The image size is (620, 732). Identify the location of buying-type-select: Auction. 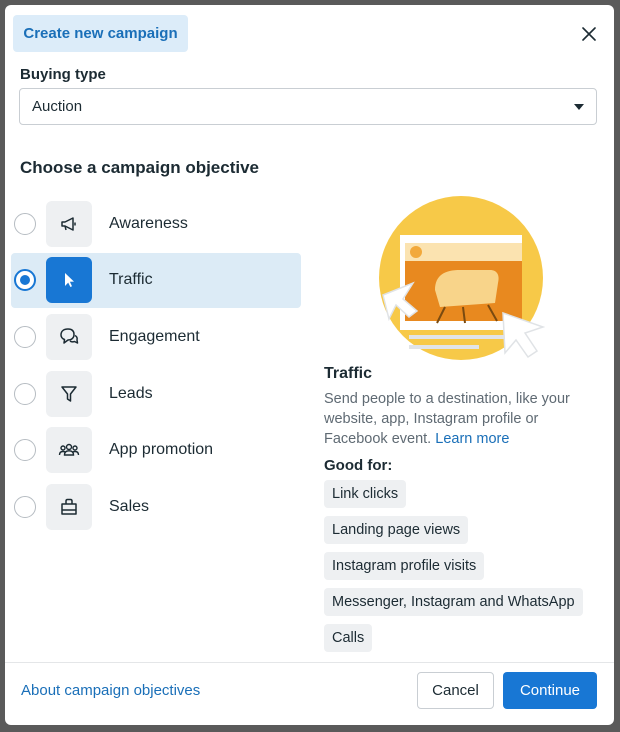
(308, 106).